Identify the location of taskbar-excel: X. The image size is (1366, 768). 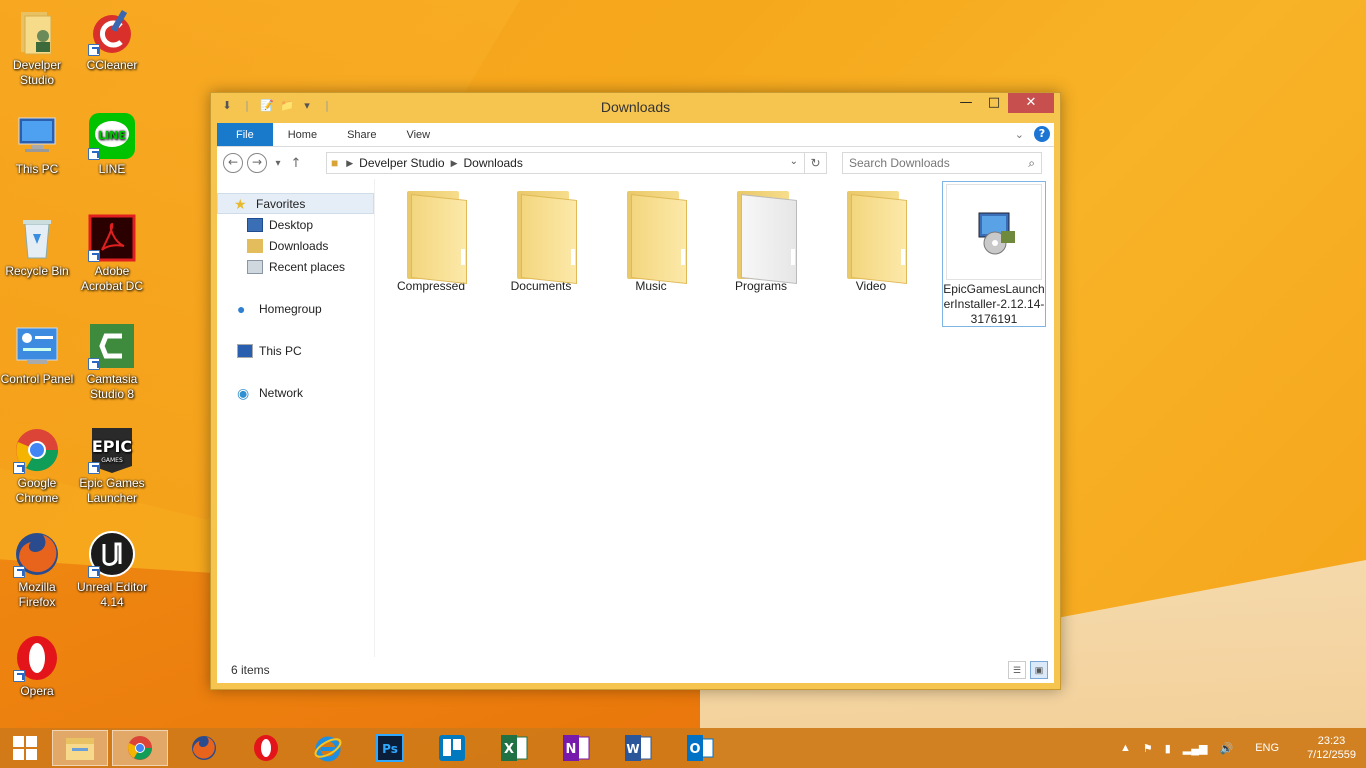
(514, 748).